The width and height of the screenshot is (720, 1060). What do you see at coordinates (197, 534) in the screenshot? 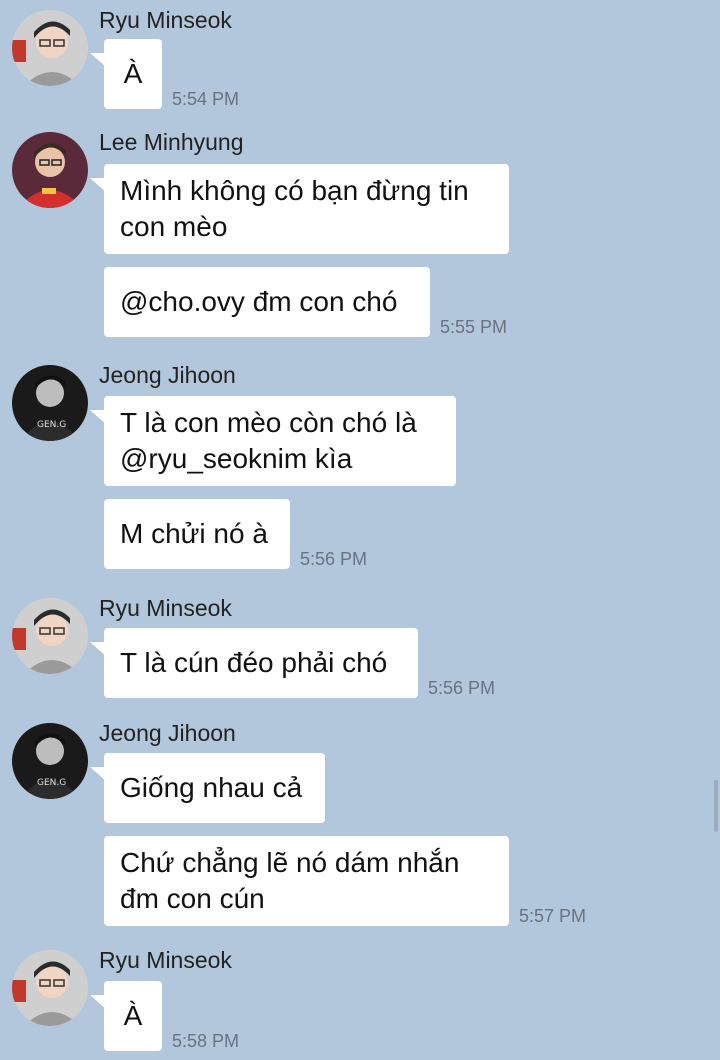
I see `message-bubble: M chửi nó à` at bounding box center [197, 534].